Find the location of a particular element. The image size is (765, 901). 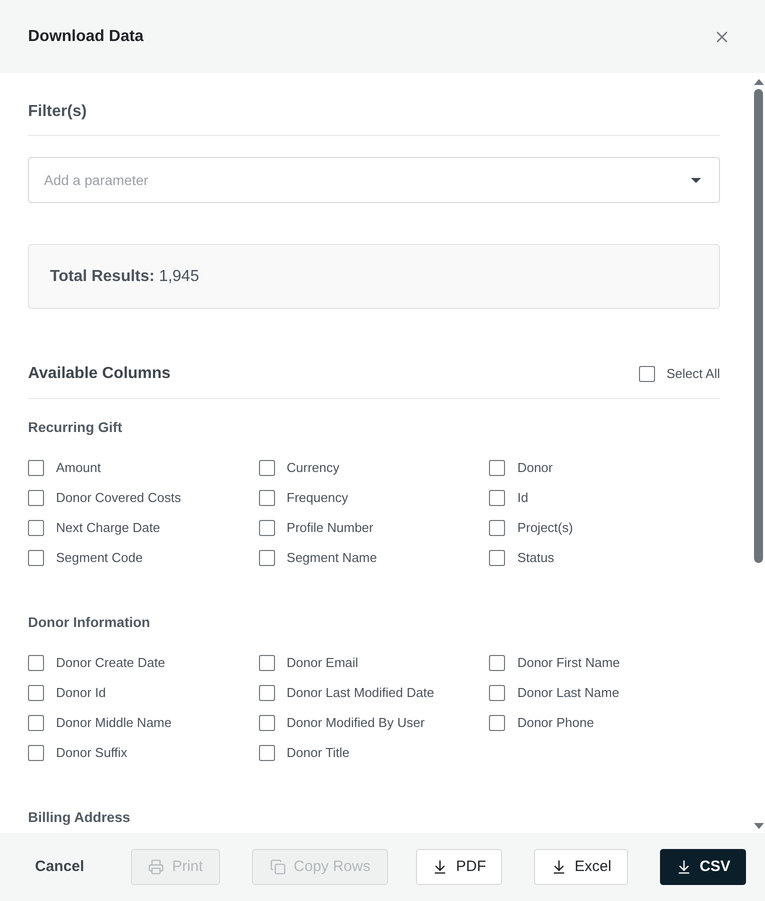

group-heading: Billing Address is located at coordinates (79, 817).